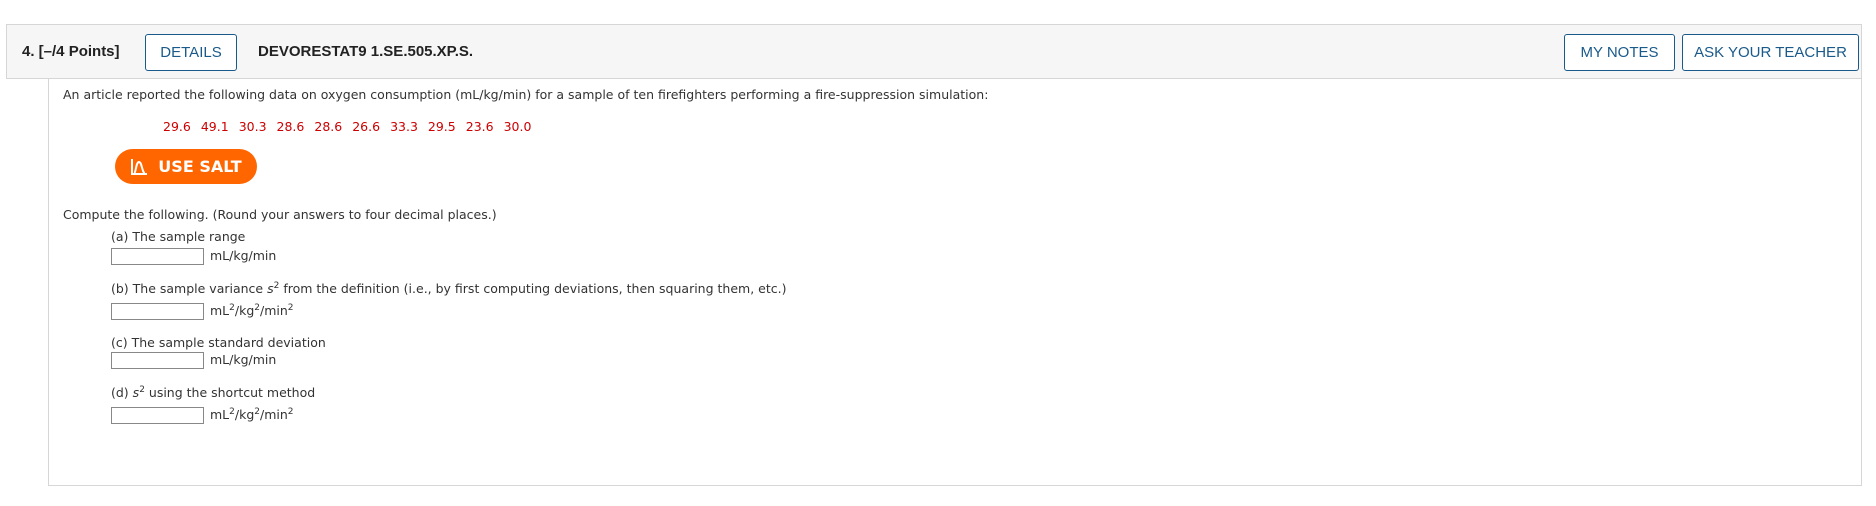 Image resolution: width=1876 pixels, height=506 pixels. What do you see at coordinates (191, 52) in the screenshot?
I see `details-button: DETAILS` at bounding box center [191, 52].